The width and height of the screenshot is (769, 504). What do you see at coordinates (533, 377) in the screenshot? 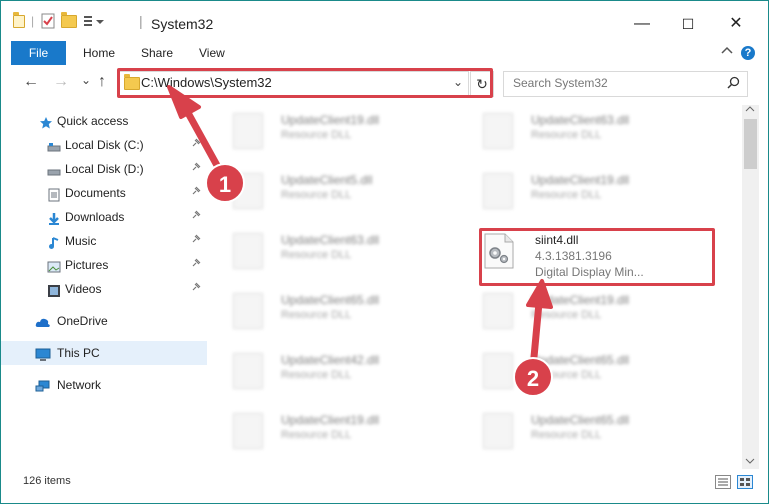
I see `step-2-badge: 2` at bounding box center [533, 377].